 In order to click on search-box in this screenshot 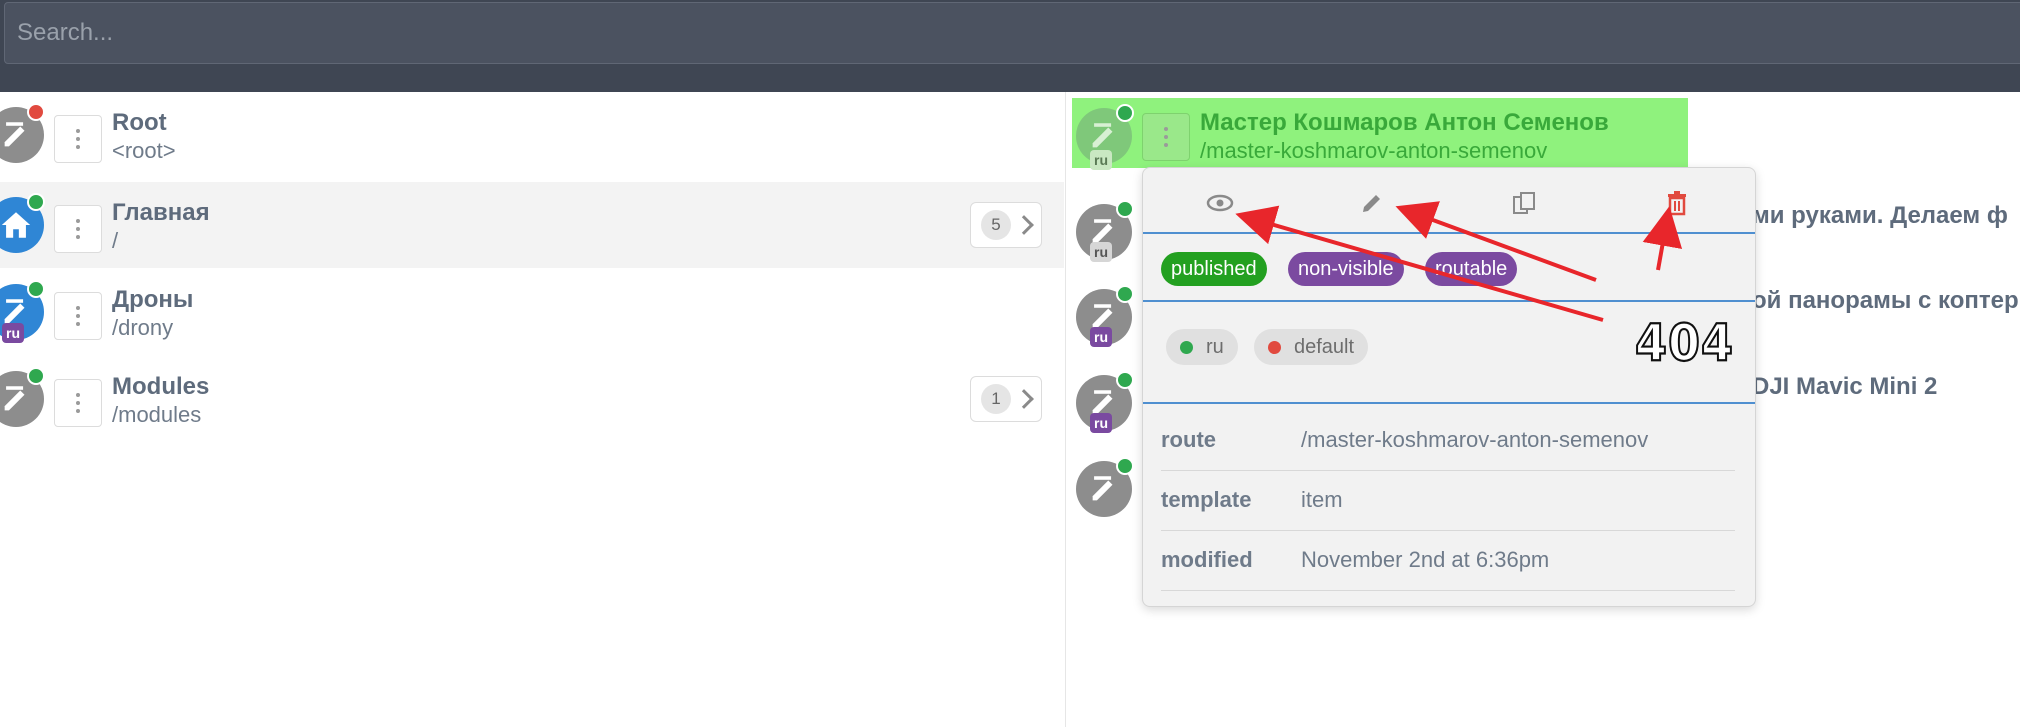, I will do `click(1012, 33)`.